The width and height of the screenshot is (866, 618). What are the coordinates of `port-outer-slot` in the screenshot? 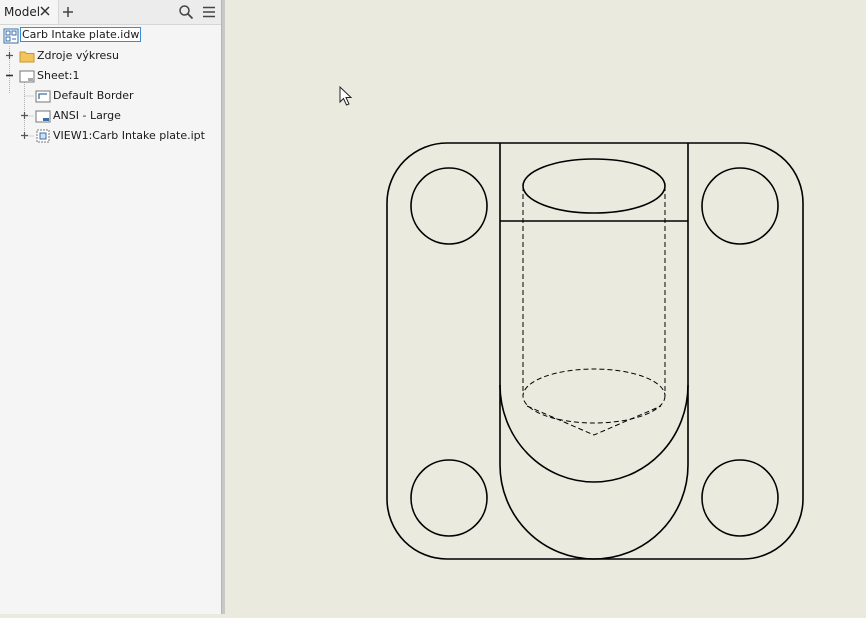 It's located at (594, 351).